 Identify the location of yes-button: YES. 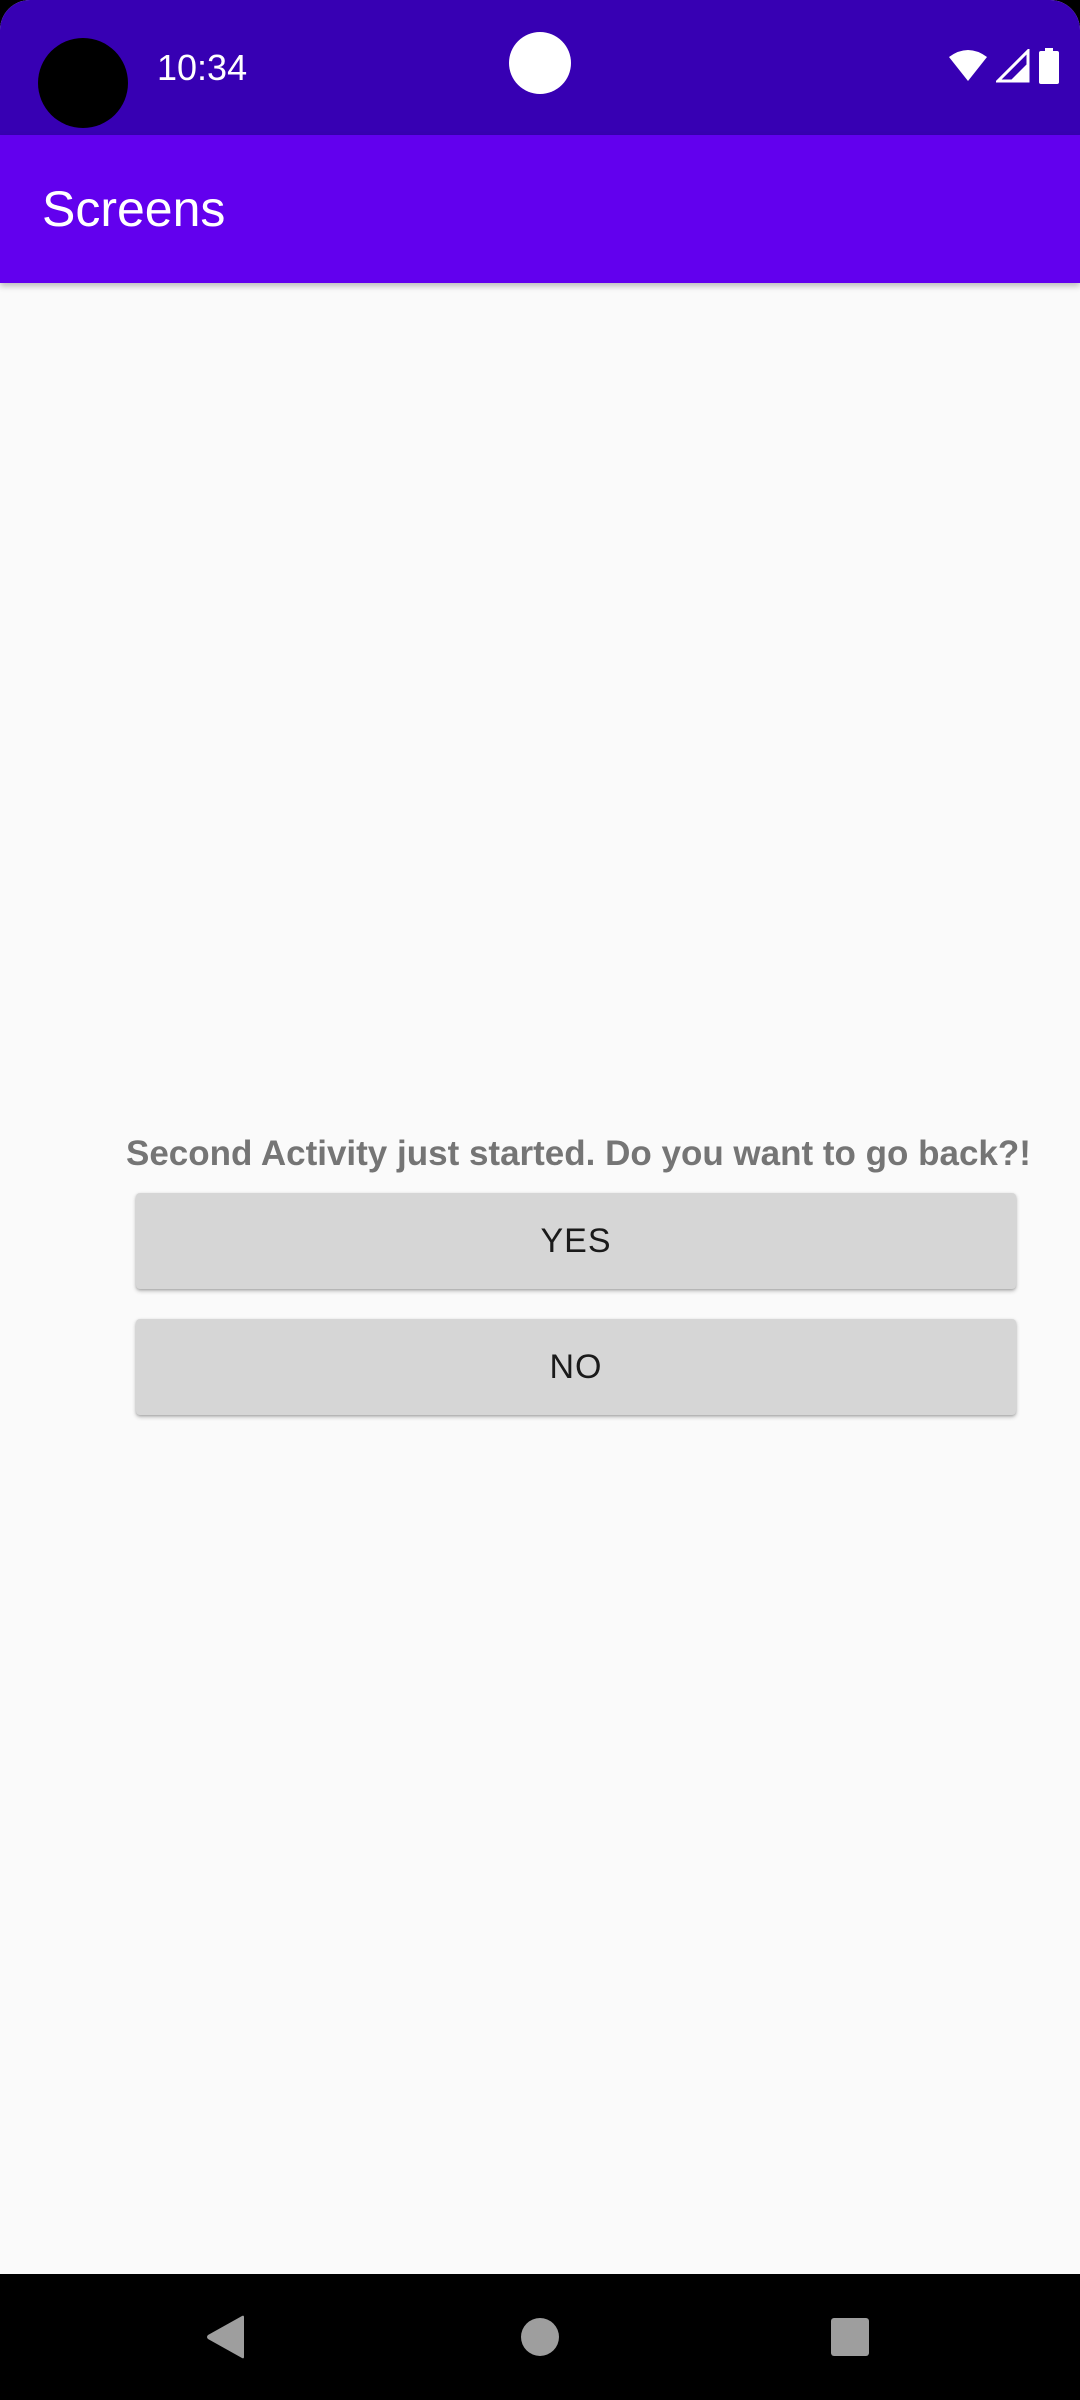
(576, 1241).